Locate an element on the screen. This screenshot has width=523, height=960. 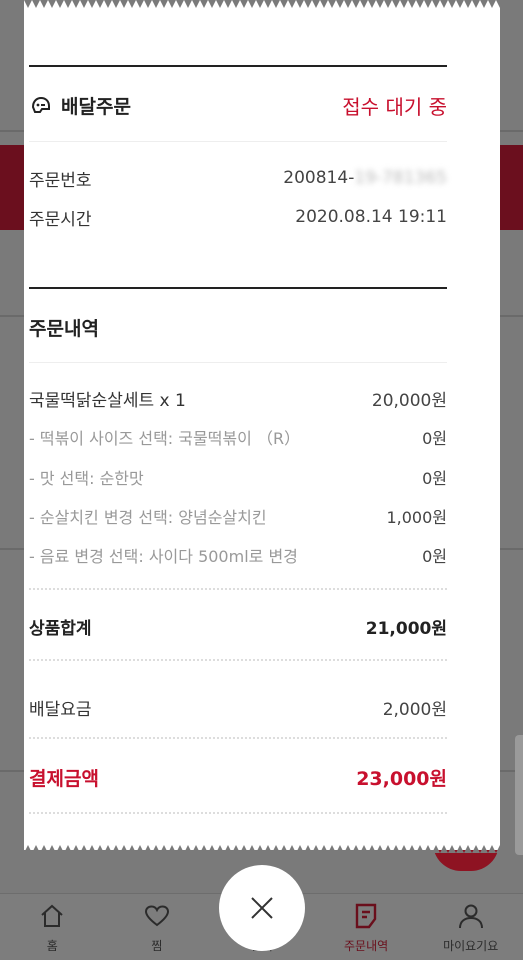
order-type-label: 배달주문 is located at coordinates (96, 106).